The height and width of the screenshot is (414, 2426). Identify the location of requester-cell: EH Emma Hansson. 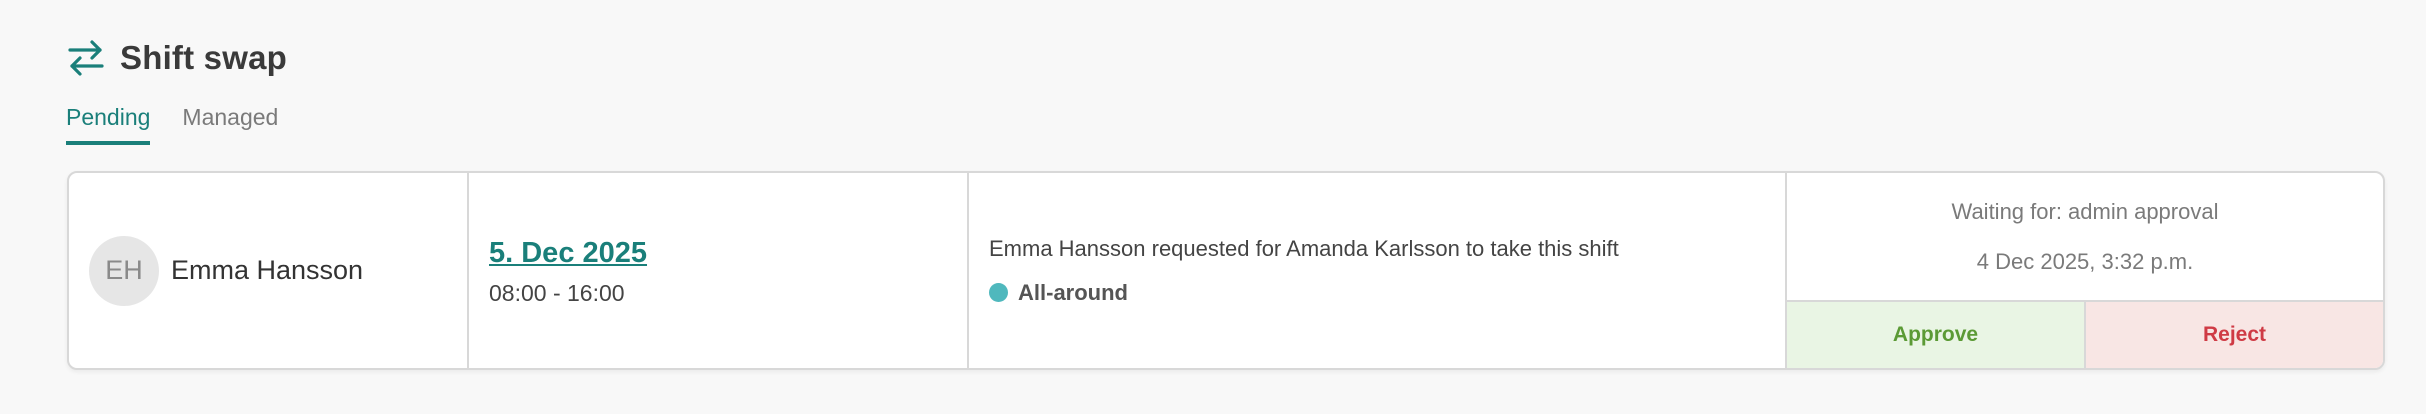
(269, 270).